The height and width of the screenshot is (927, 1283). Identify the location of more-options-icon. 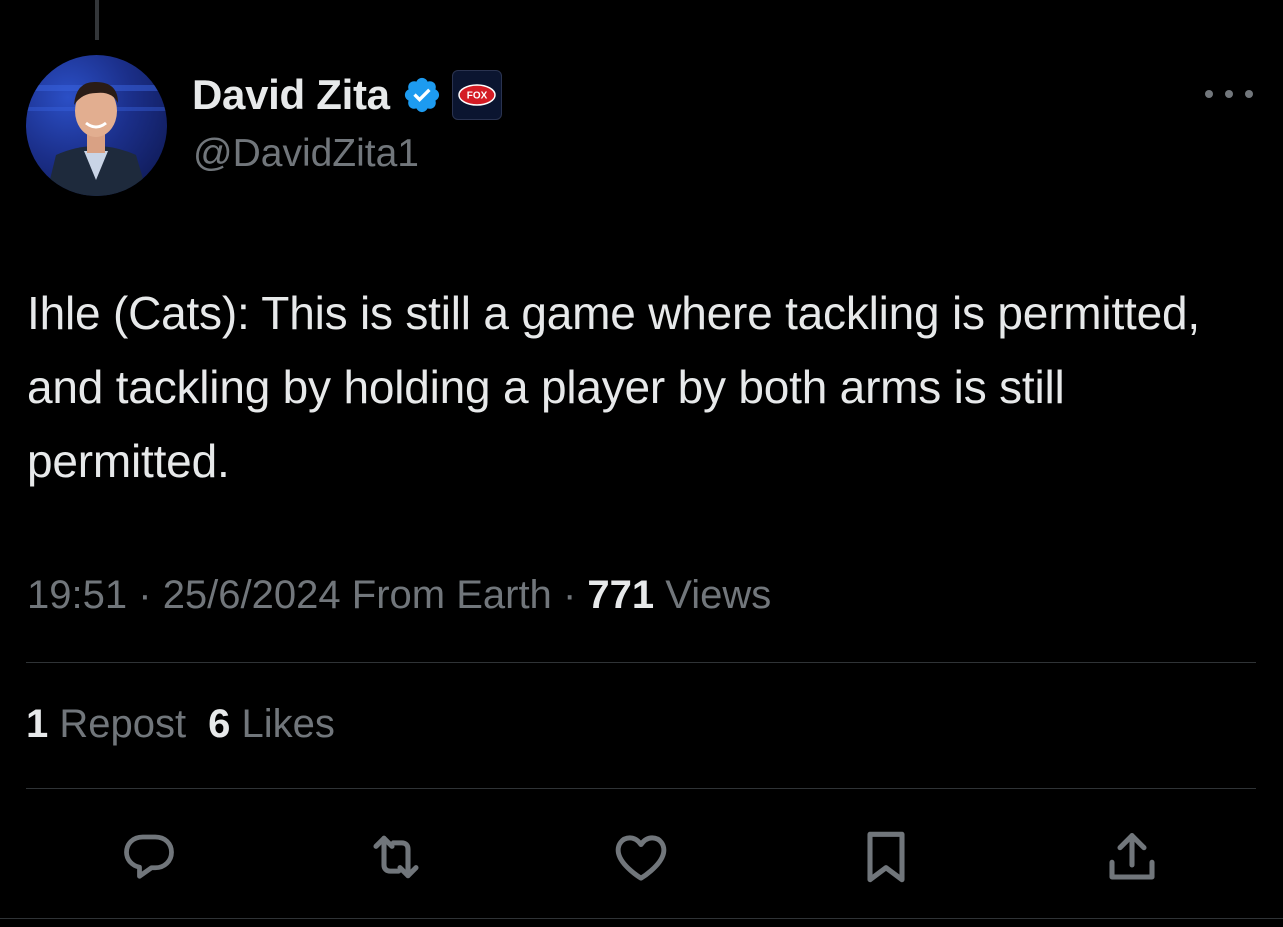
(1229, 94).